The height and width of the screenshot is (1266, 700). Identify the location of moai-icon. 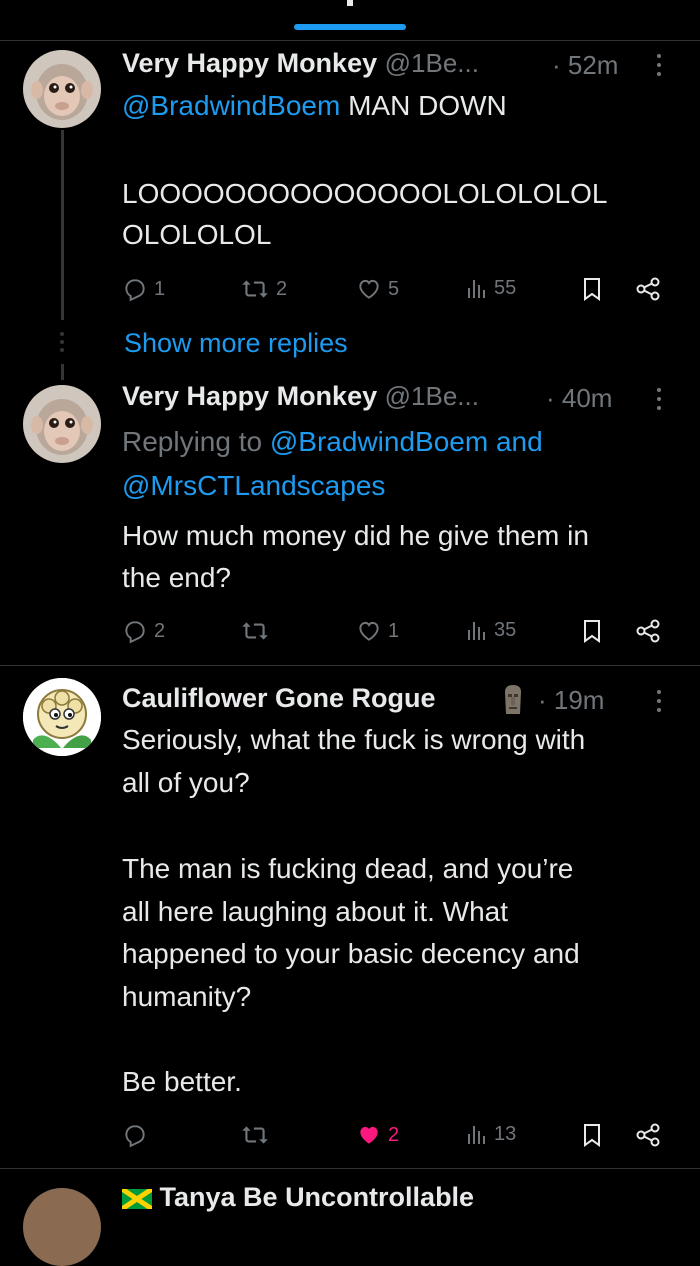
(513, 699).